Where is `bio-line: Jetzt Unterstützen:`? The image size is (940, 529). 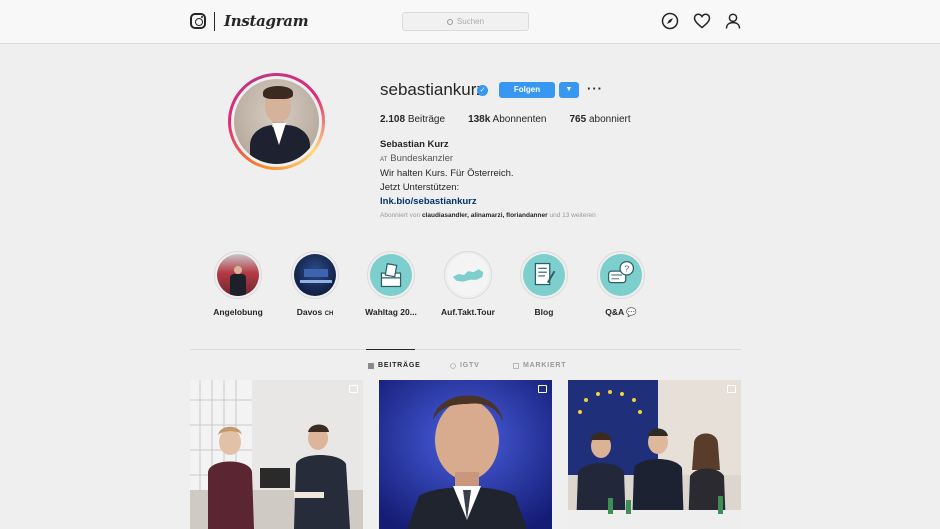
bio-line: Jetzt Unterstützen: is located at coordinates (420, 187).